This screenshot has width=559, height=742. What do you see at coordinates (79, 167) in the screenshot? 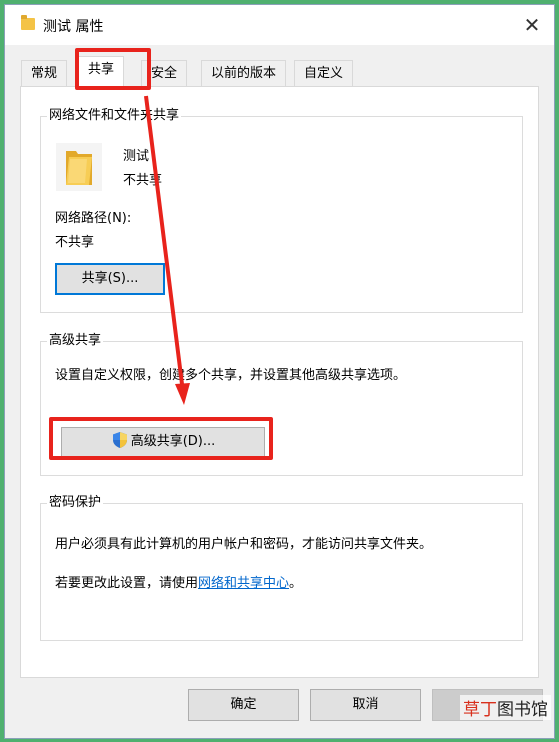
I see `shared-folder-icon` at bounding box center [79, 167].